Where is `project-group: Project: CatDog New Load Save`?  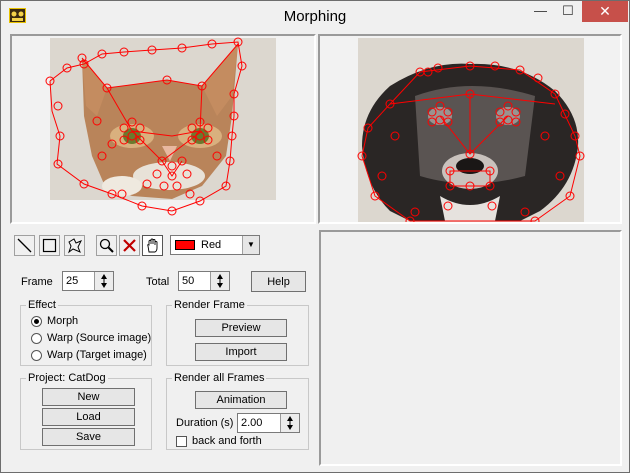
project-group: Project: CatDog New Load Save is located at coordinates (86, 411).